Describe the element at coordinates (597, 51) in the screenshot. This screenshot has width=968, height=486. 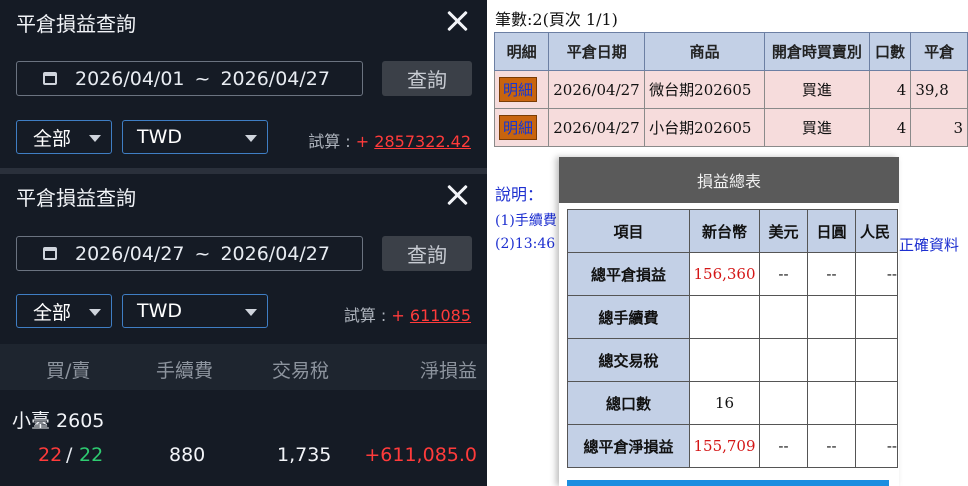
I see `col-close-date: 平倉日期` at that location.